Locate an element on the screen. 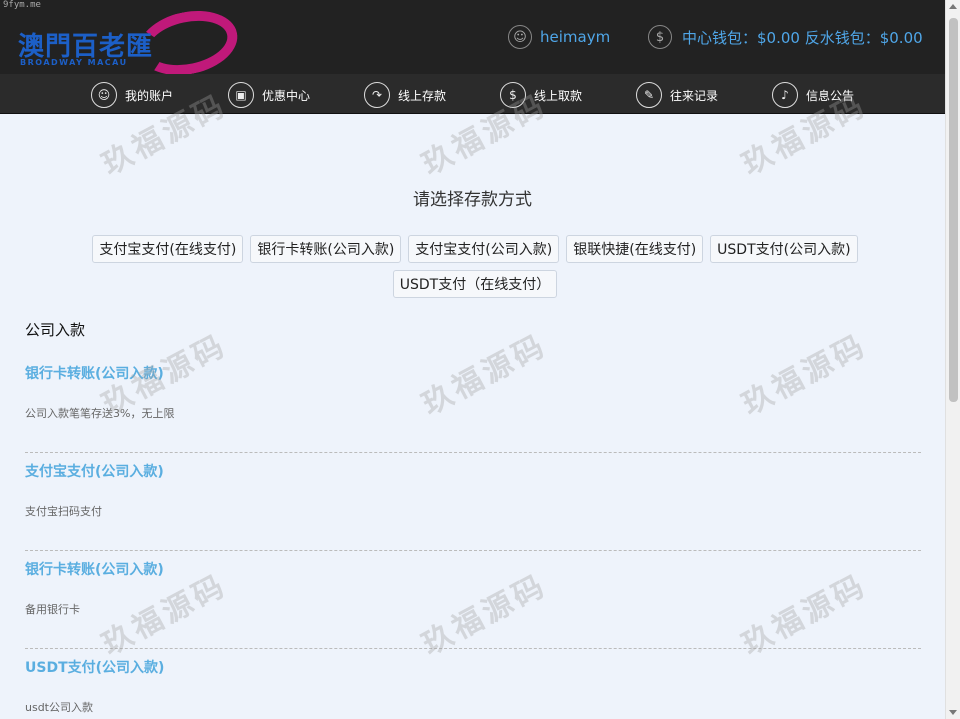 This screenshot has height=719, width=960. user-icon: ☺ is located at coordinates (104, 95).